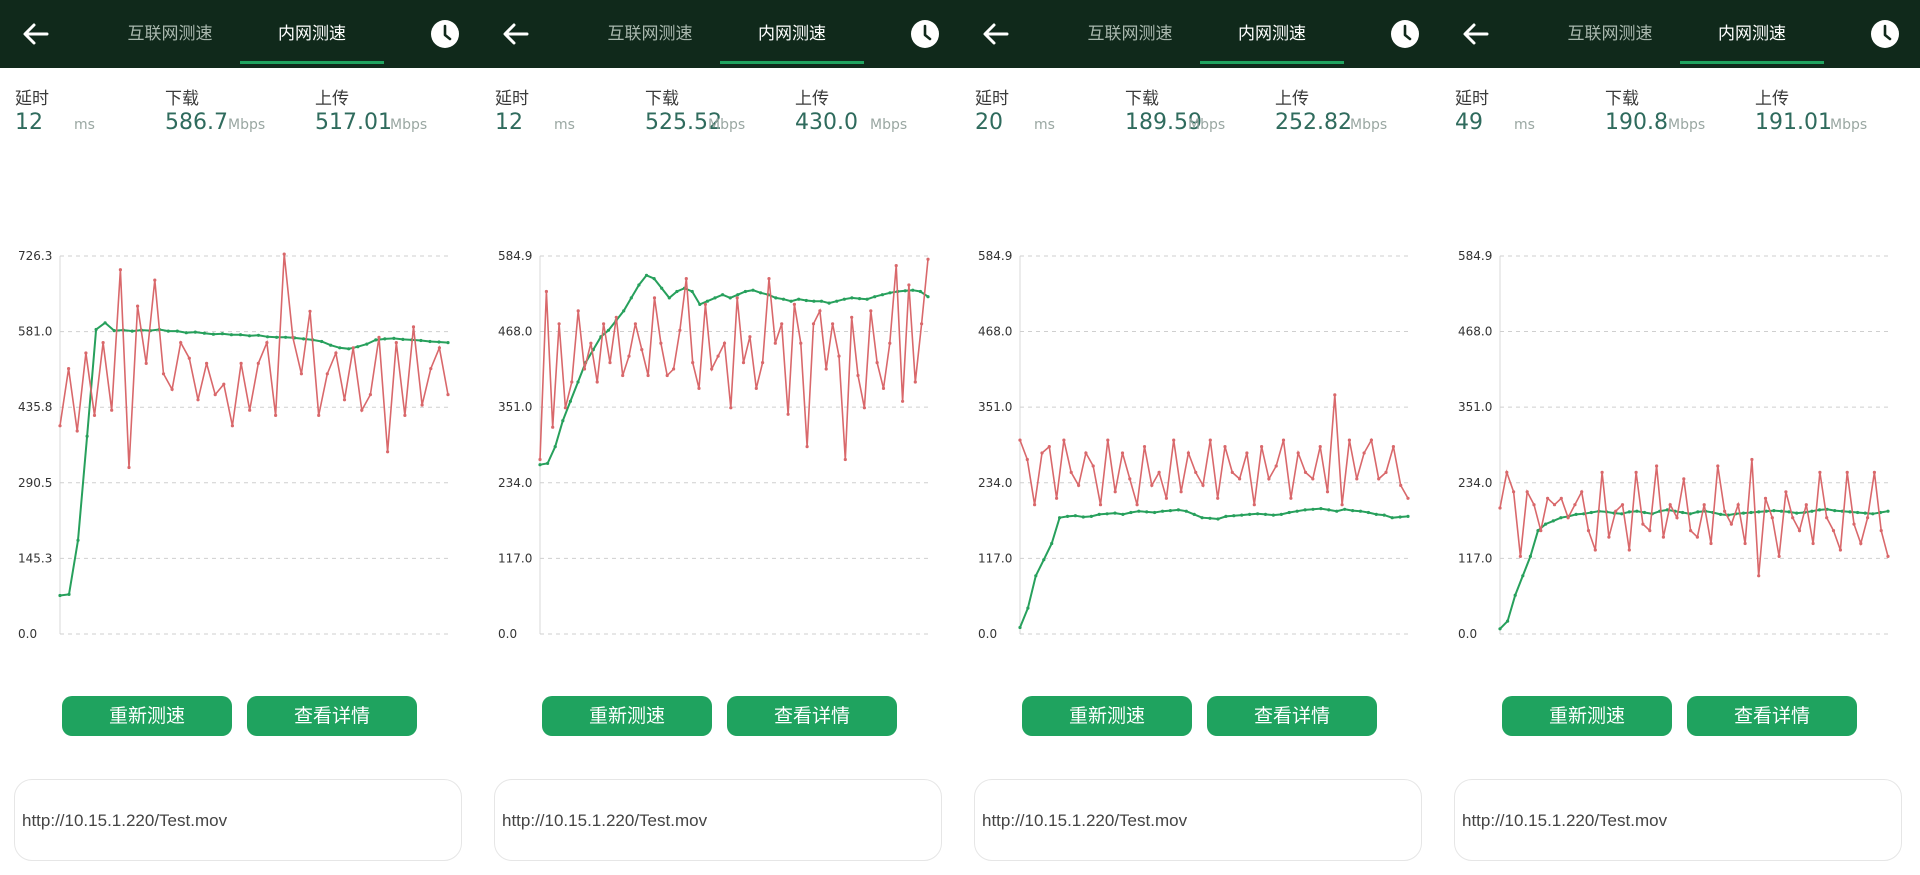 The height and width of the screenshot is (875, 1920). I want to click on latency-value: 12, so click(29, 122).